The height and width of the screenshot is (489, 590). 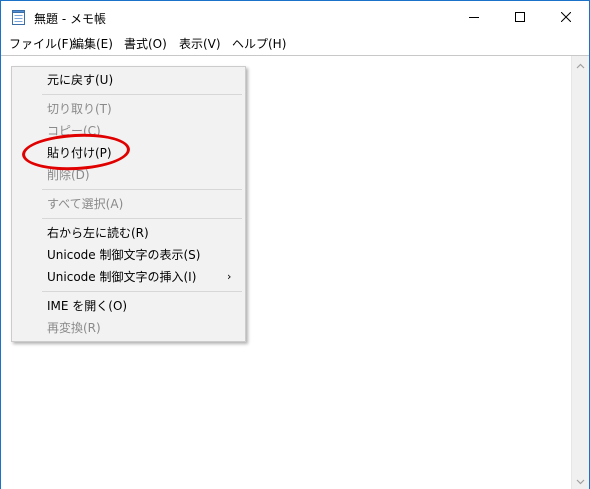 I want to click on vertical-scrollbar, so click(x=580, y=272).